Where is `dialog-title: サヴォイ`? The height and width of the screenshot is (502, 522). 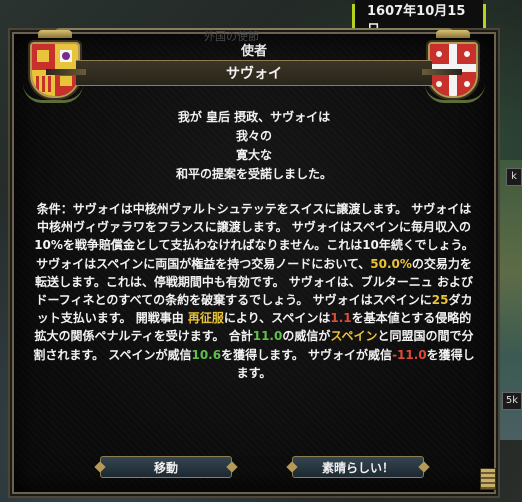
dialog-title: サヴォイ is located at coordinates (254, 74).